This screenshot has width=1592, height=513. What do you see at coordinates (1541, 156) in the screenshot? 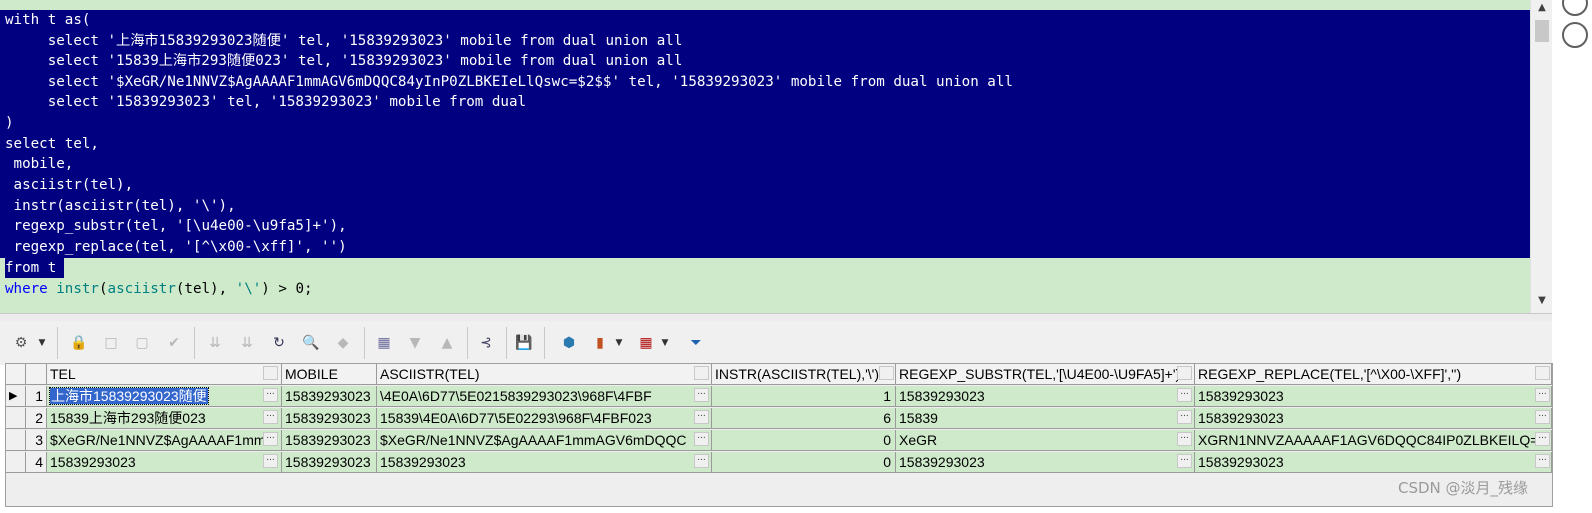
I see `editor-scrollbar: ▲ ▼` at bounding box center [1541, 156].